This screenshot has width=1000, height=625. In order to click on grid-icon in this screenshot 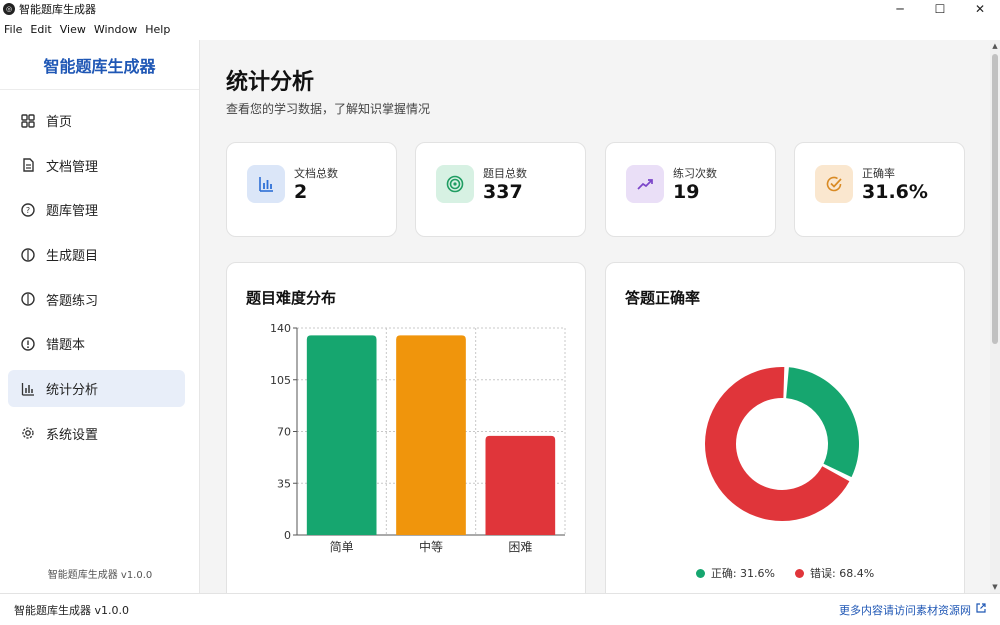, I will do `click(28, 121)`.